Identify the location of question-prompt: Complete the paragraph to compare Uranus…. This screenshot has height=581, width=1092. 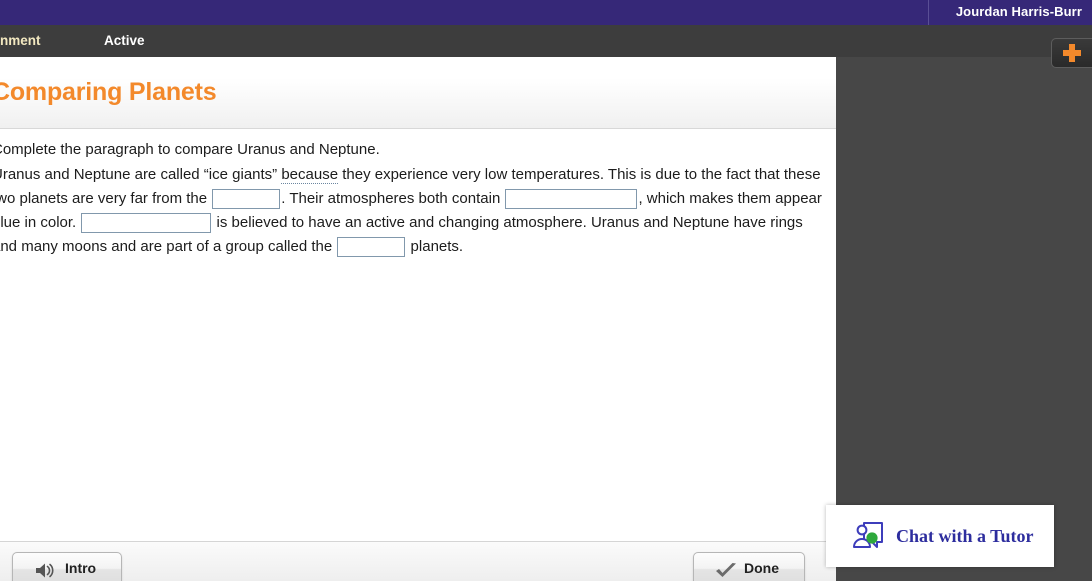
(190, 149).